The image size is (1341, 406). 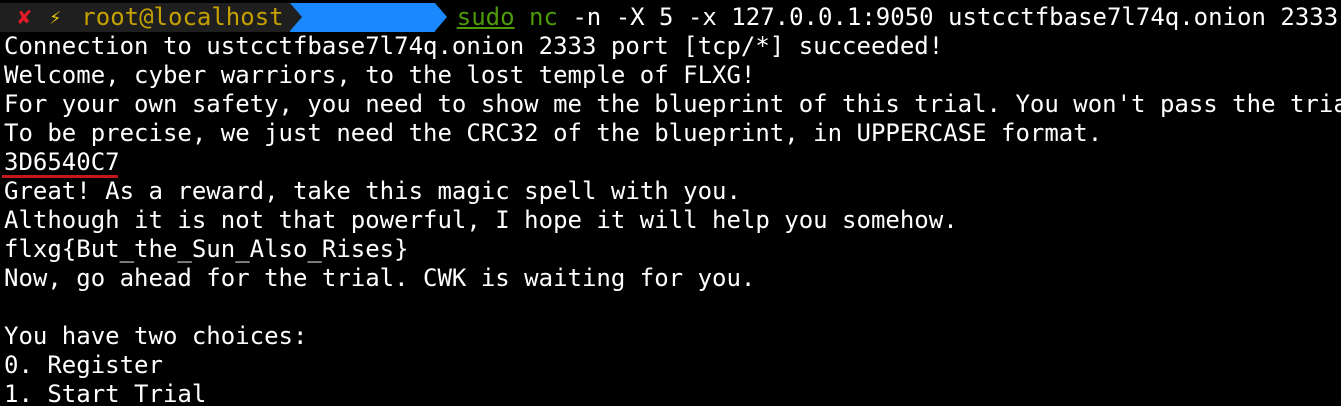 I want to click on prompt-user-host: root@localhost, so click(x=177, y=17).